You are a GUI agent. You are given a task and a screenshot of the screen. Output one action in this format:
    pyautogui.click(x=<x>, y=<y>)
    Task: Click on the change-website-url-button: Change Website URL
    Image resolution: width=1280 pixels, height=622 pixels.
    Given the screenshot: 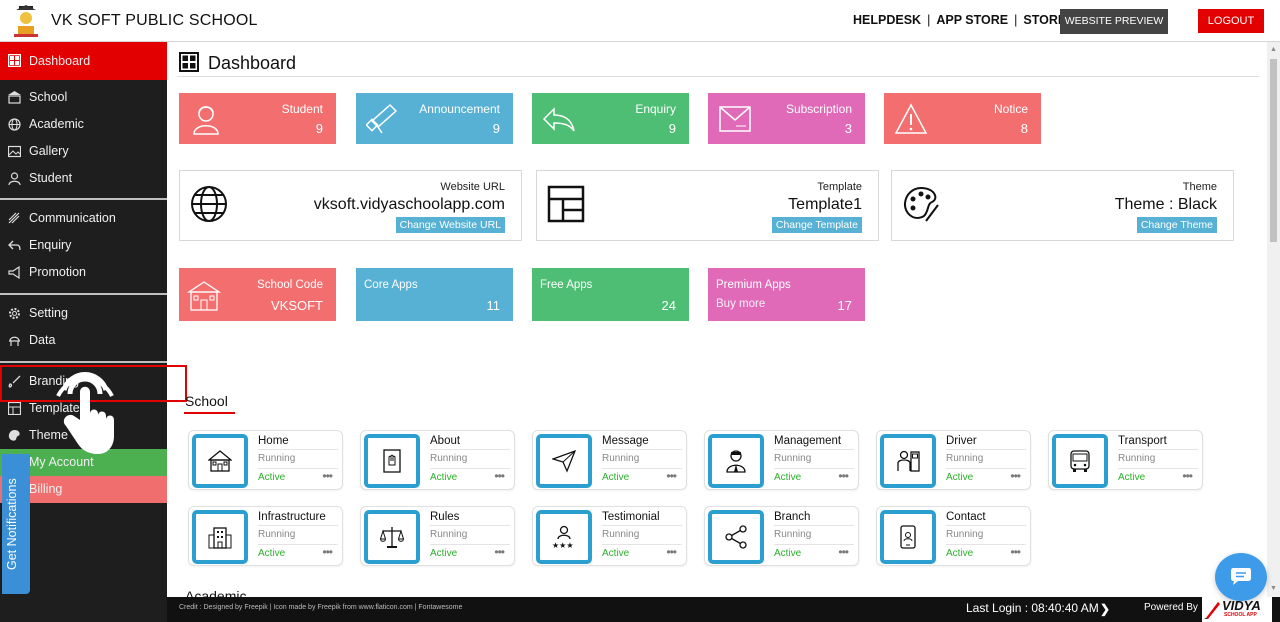 What is the action you would take?
    pyautogui.click(x=450, y=225)
    